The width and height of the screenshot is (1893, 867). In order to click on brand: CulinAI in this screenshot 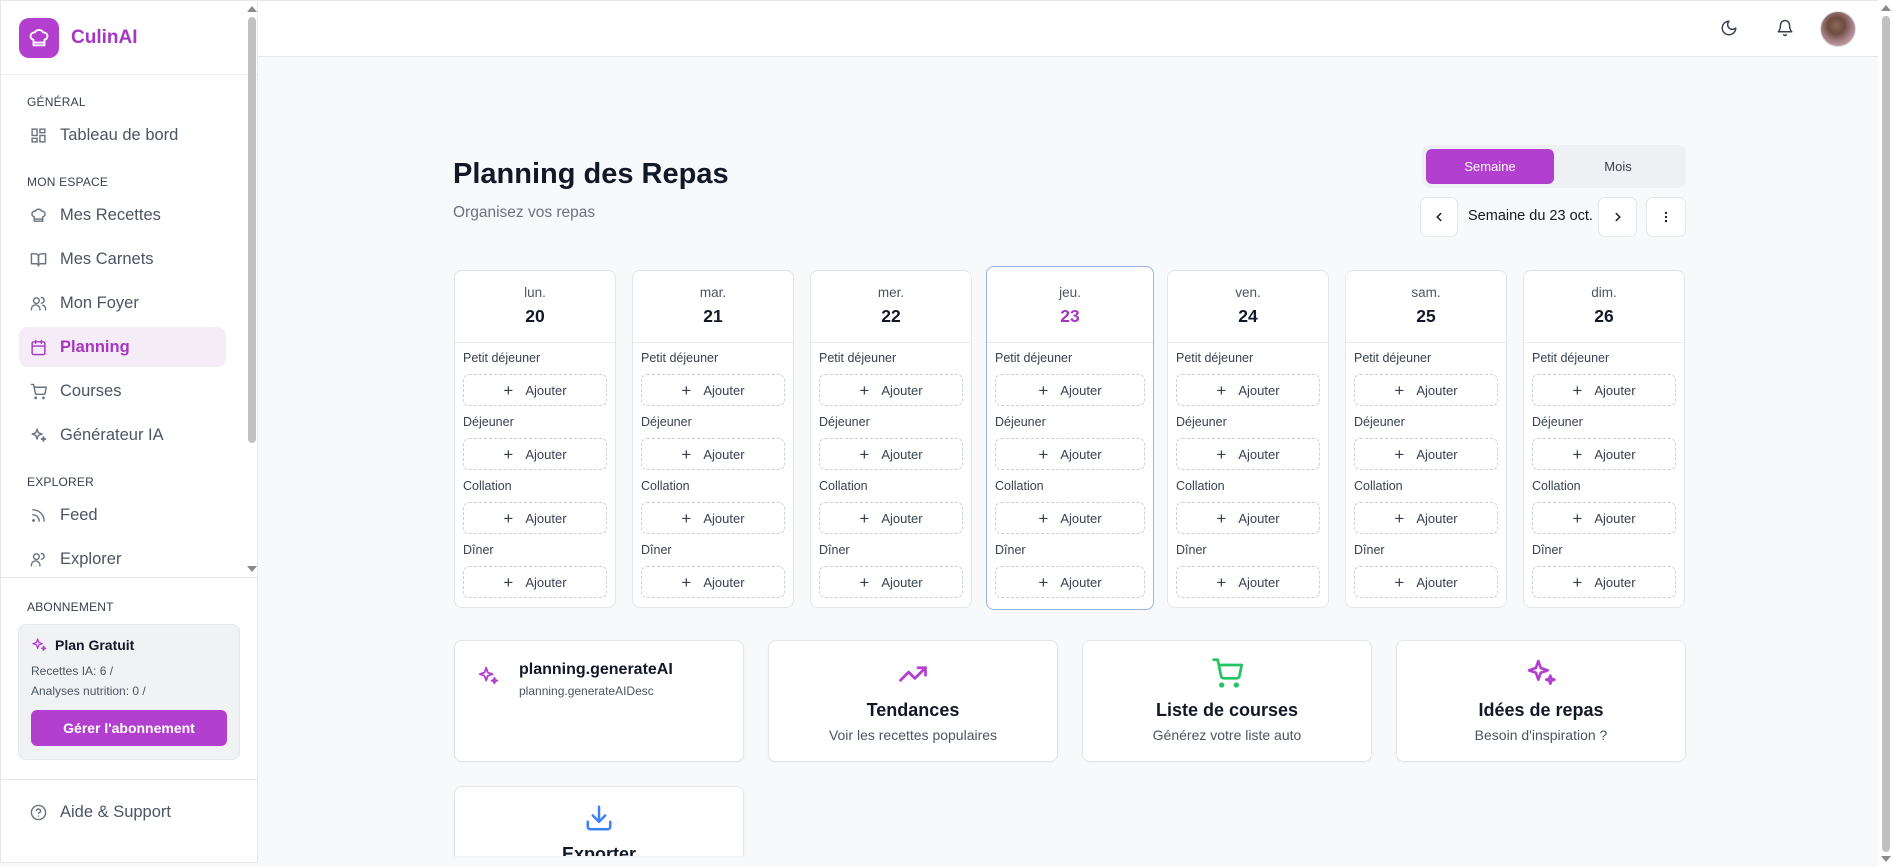, I will do `click(129, 38)`.